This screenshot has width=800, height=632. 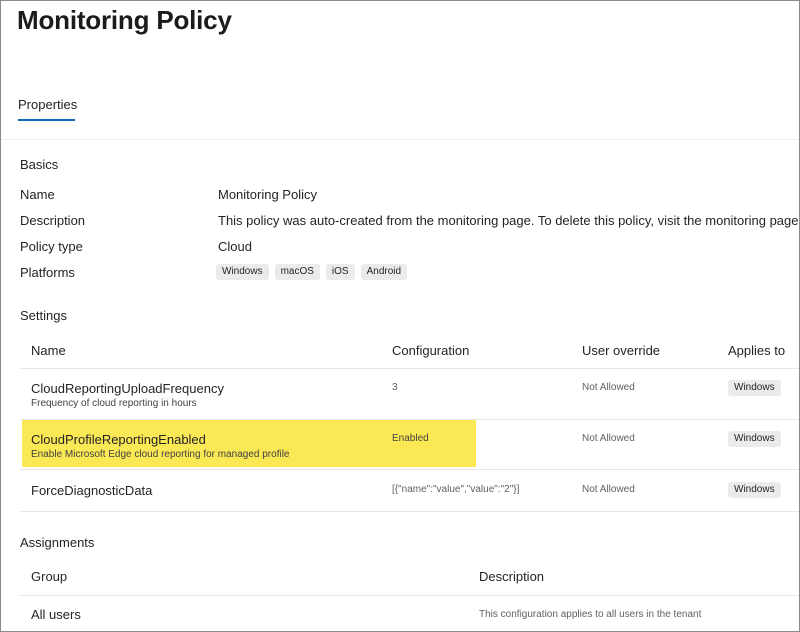 What do you see at coordinates (410, 438) in the screenshot?
I see `setting-row-2-configuration: Enabled` at bounding box center [410, 438].